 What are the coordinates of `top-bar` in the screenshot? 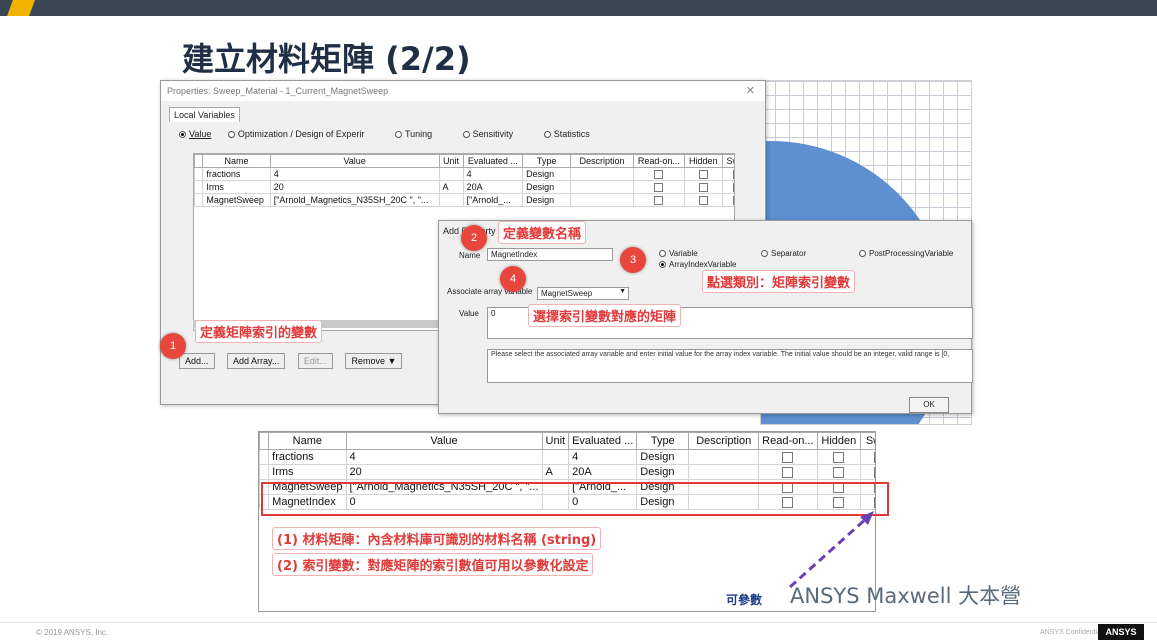 It's located at (578, 8).